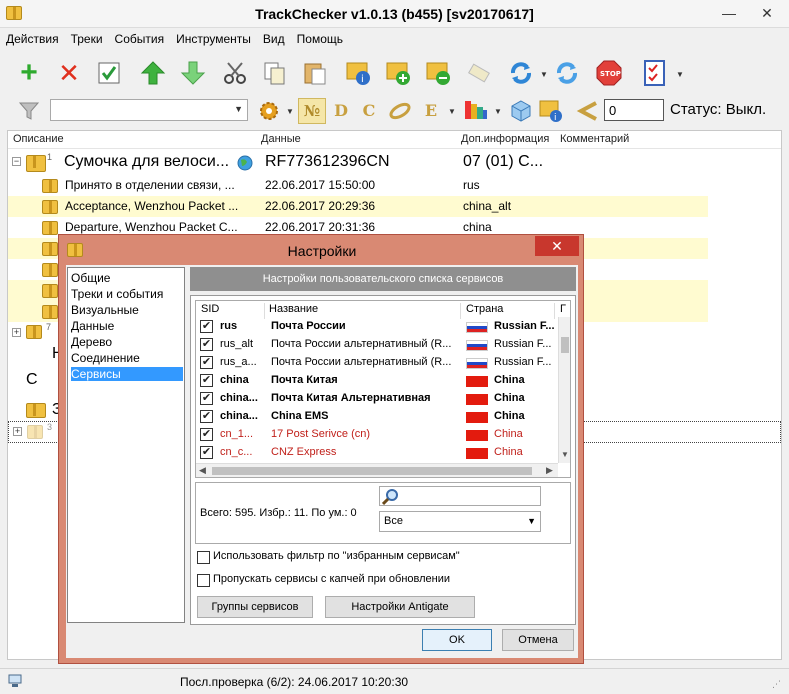 This screenshot has width=789, height=694. What do you see at coordinates (565, 345) in the screenshot?
I see `scroll-thumb` at bounding box center [565, 345].